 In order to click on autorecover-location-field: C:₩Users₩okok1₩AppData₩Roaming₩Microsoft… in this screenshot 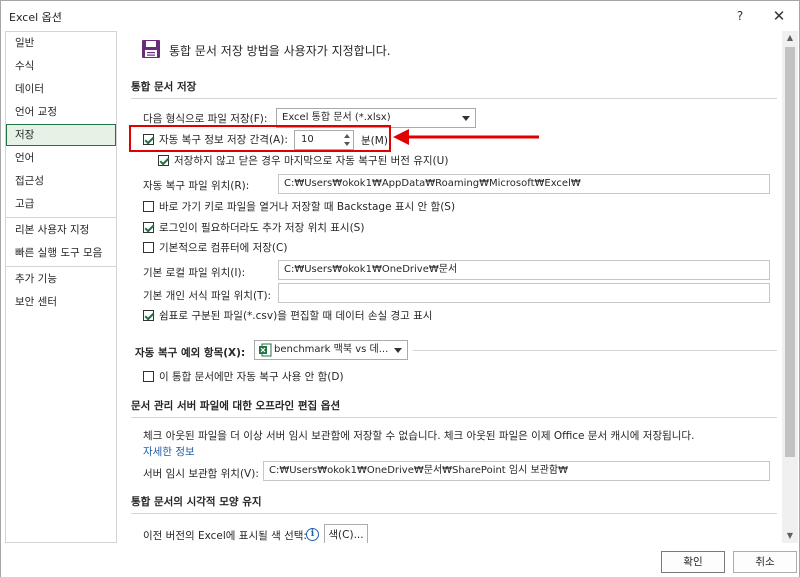, I will do `click(524, 184)`.